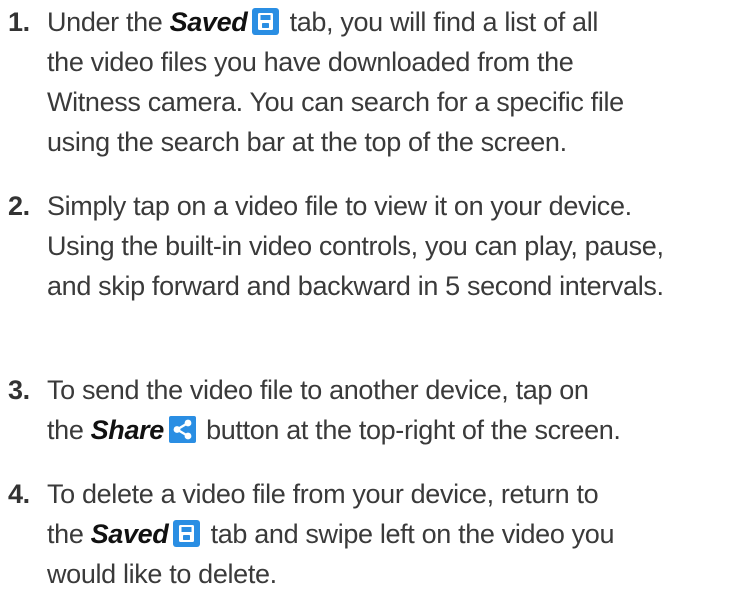  I want to click on step-number: 2., so click(19, 206).